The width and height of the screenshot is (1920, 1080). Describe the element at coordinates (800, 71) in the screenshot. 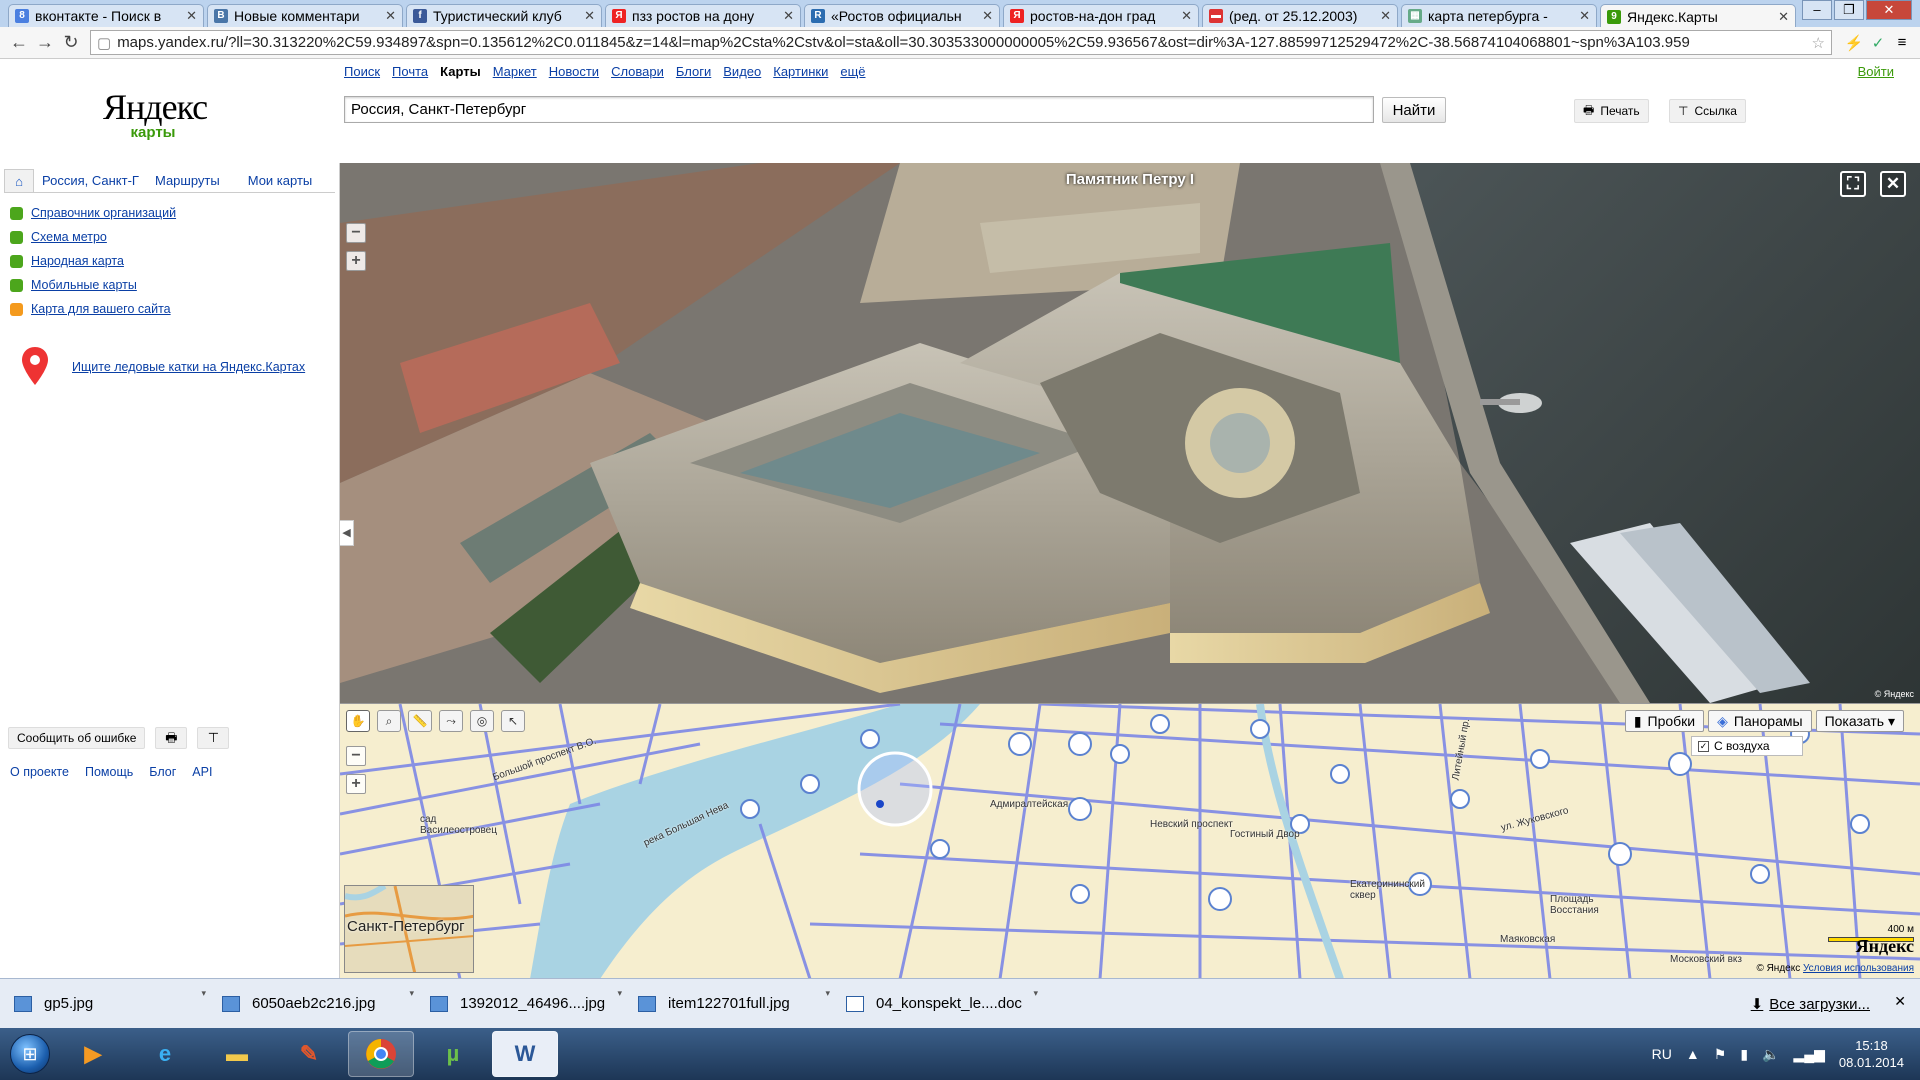

I see `service-link: Картинки` at that location.